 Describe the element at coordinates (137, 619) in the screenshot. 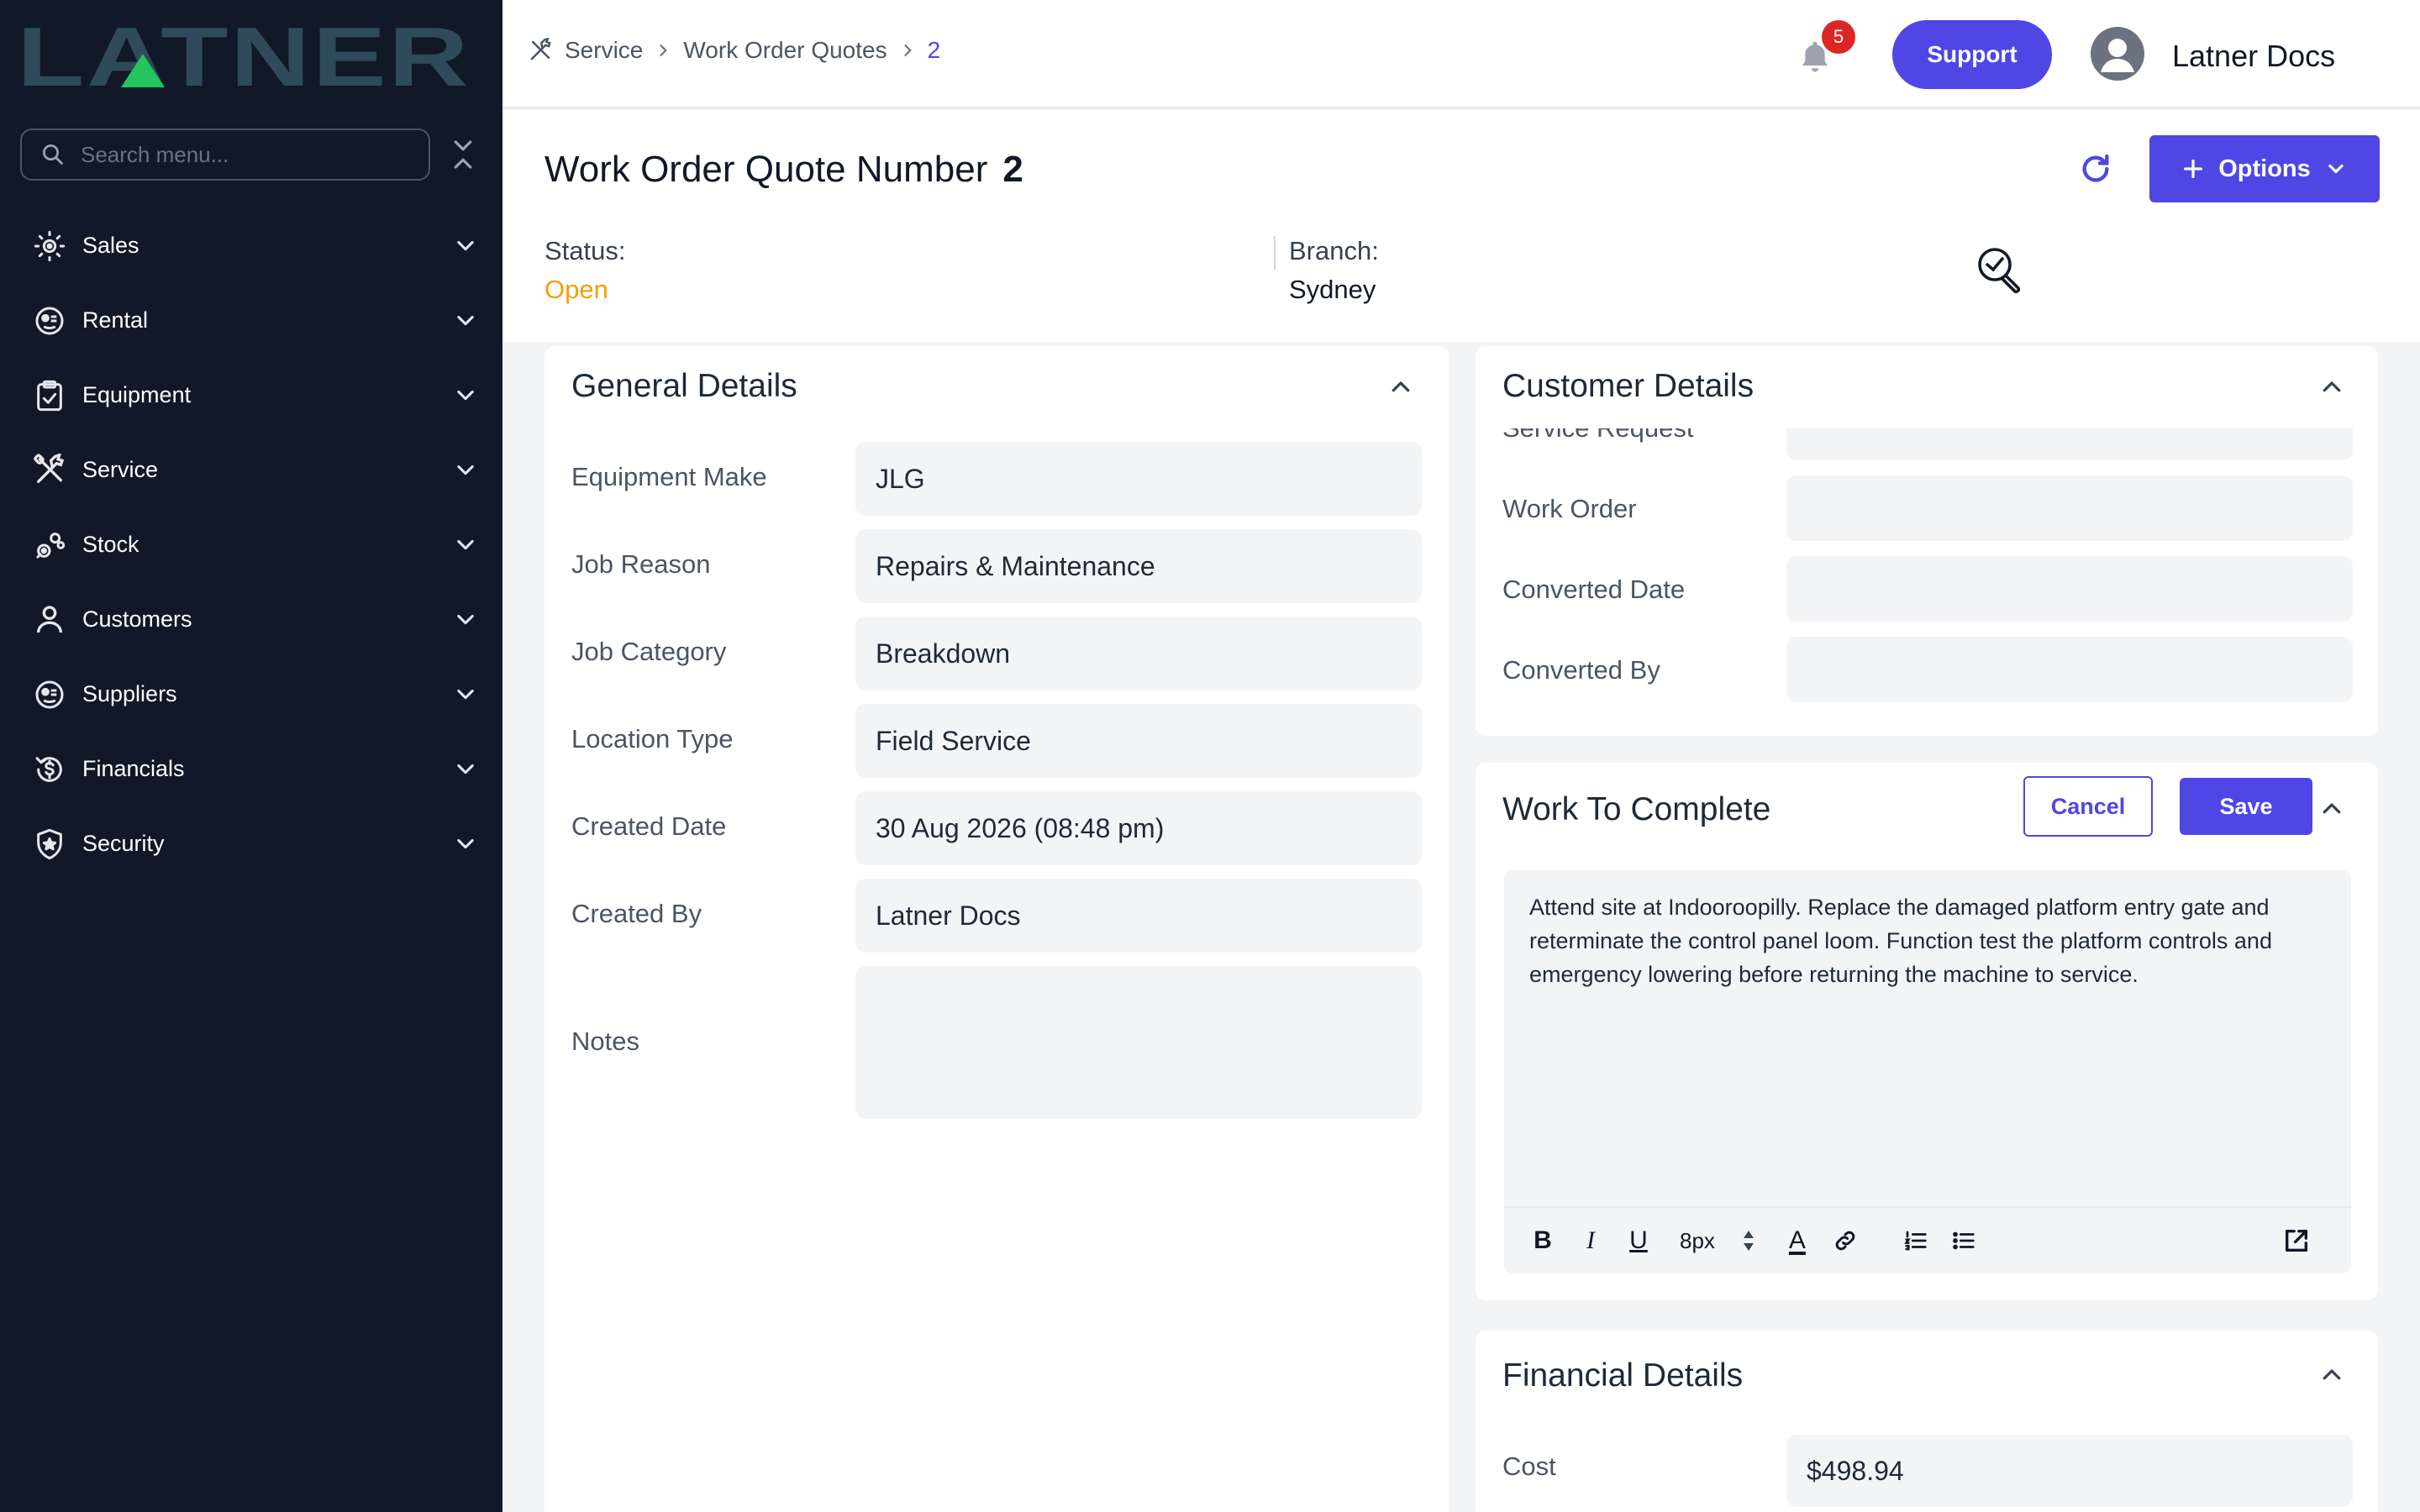

I see `sidebar-item-label: Customers` at that location.